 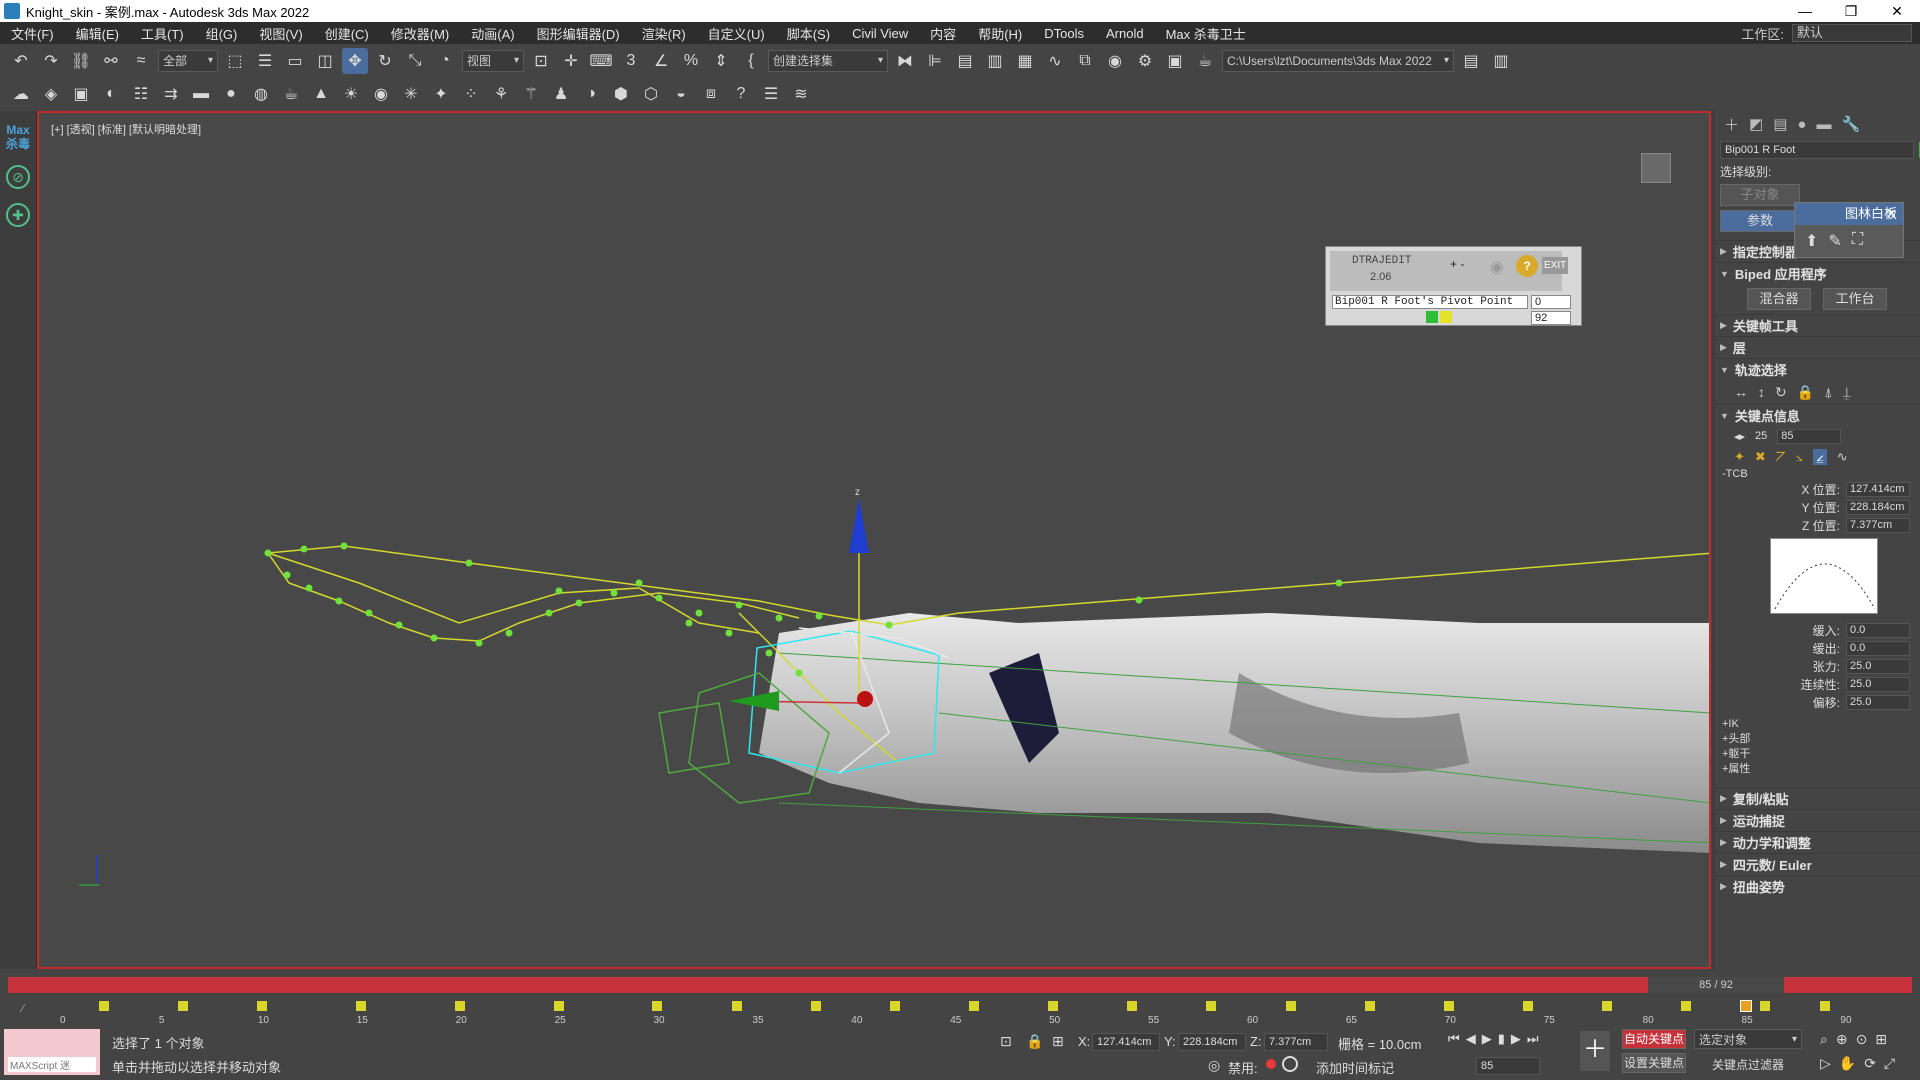 I want to click on body-section: +躯干, so click(x=1821, y=754).